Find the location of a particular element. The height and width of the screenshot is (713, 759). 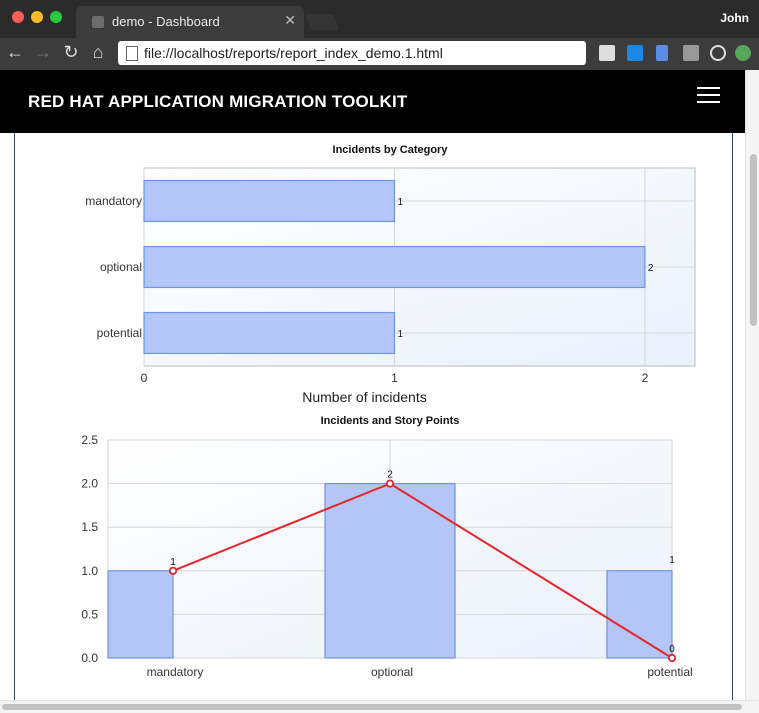

vertical-scrollbar is located at coordinates (752, 385).